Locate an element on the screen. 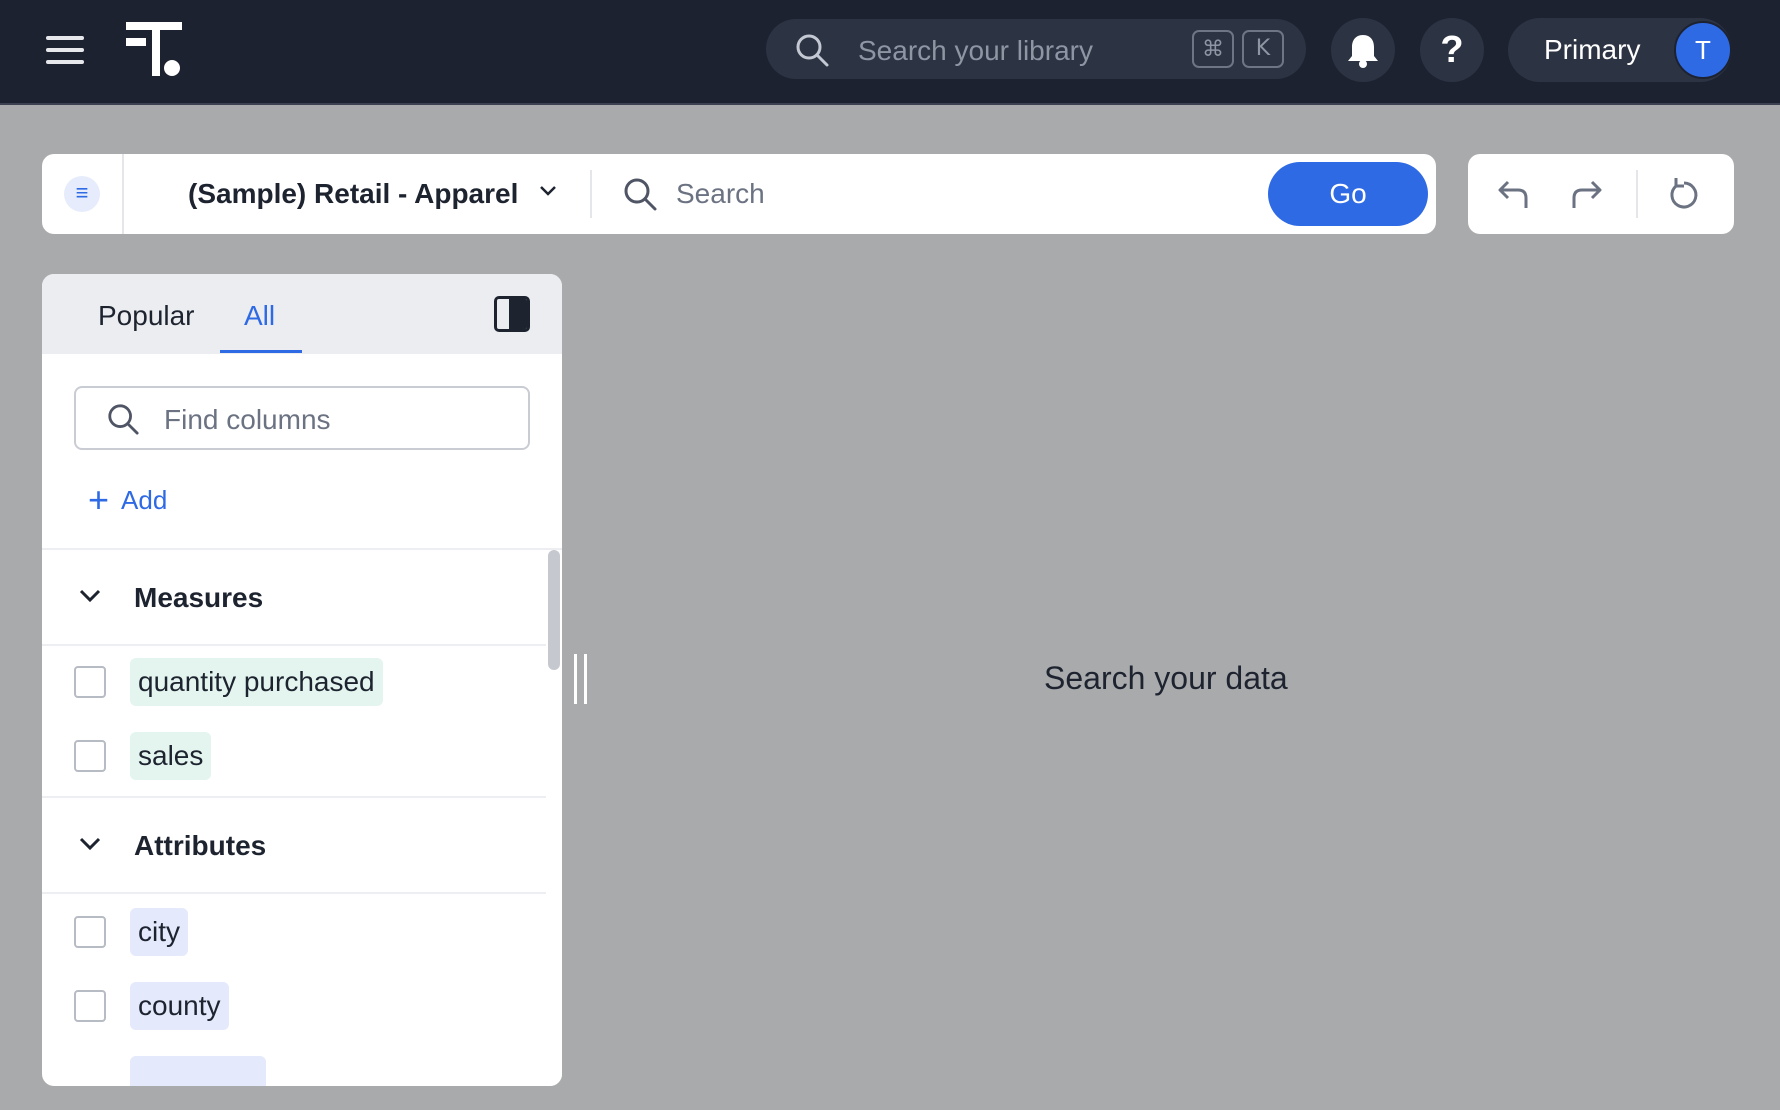 The image size is (1780, 1110). bell-icon is located at coordinates (1363, 51).